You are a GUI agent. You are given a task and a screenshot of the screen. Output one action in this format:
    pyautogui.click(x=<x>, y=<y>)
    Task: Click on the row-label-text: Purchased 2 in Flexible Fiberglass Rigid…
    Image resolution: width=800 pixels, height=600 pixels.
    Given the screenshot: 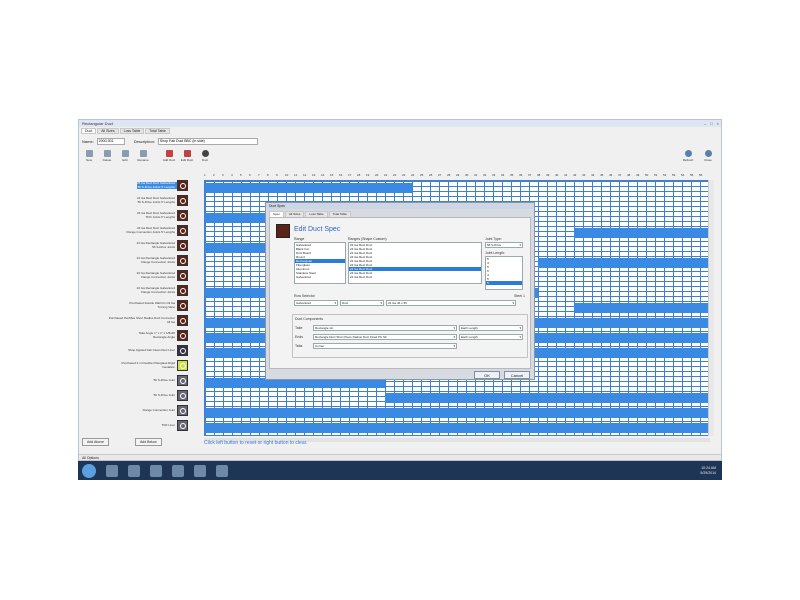 What is the action you would take?
    pyautogui.click(x=148, y=365)
    